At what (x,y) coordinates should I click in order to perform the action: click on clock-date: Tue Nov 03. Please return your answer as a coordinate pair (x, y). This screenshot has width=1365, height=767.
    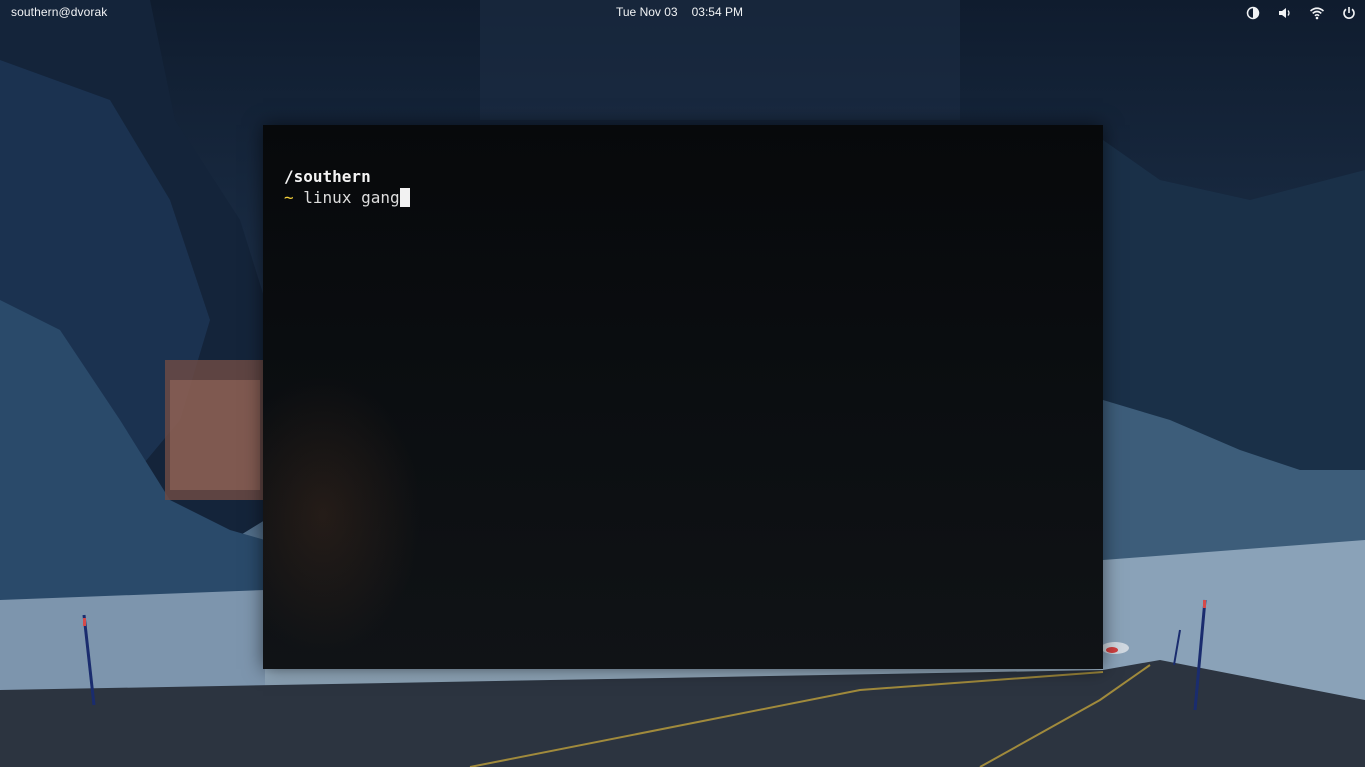
    Looking at the image, I should click on (647, 12).